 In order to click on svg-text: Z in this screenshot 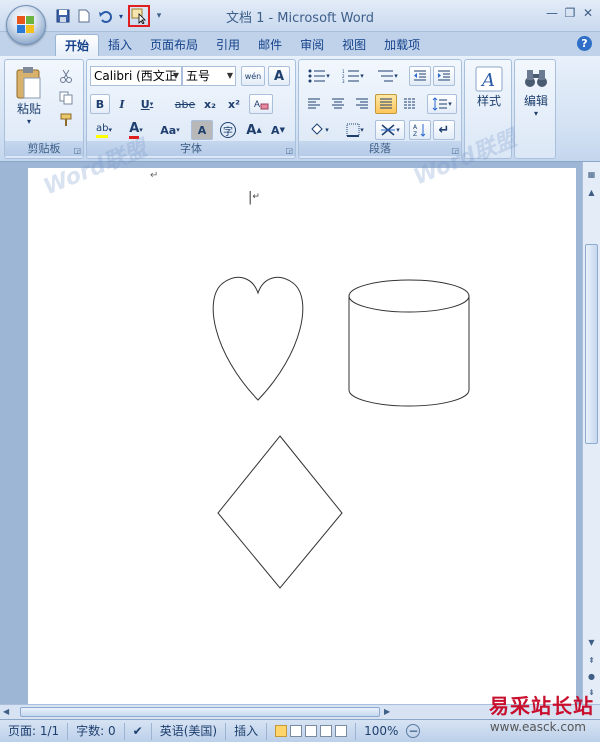, I will do `click(415, 134)`.